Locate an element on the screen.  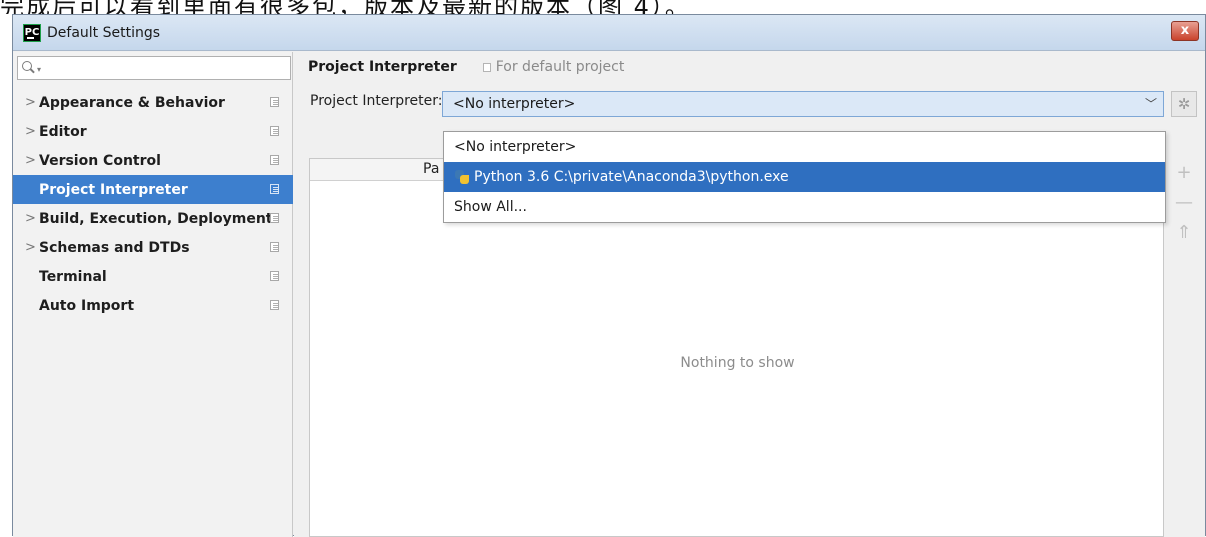
settings-search-input is located at coordinates (167, 68).